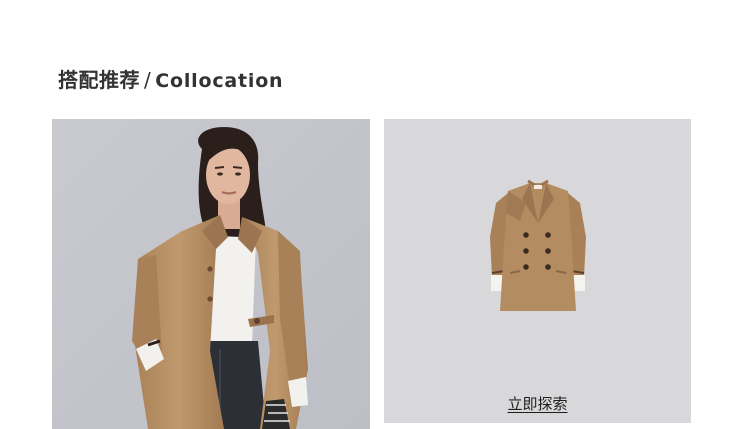 Image resolution: width=750 pixels, height=429 pixels. I want to click on section-title: 搭配推荐 / Collocation, so click(170, 78).